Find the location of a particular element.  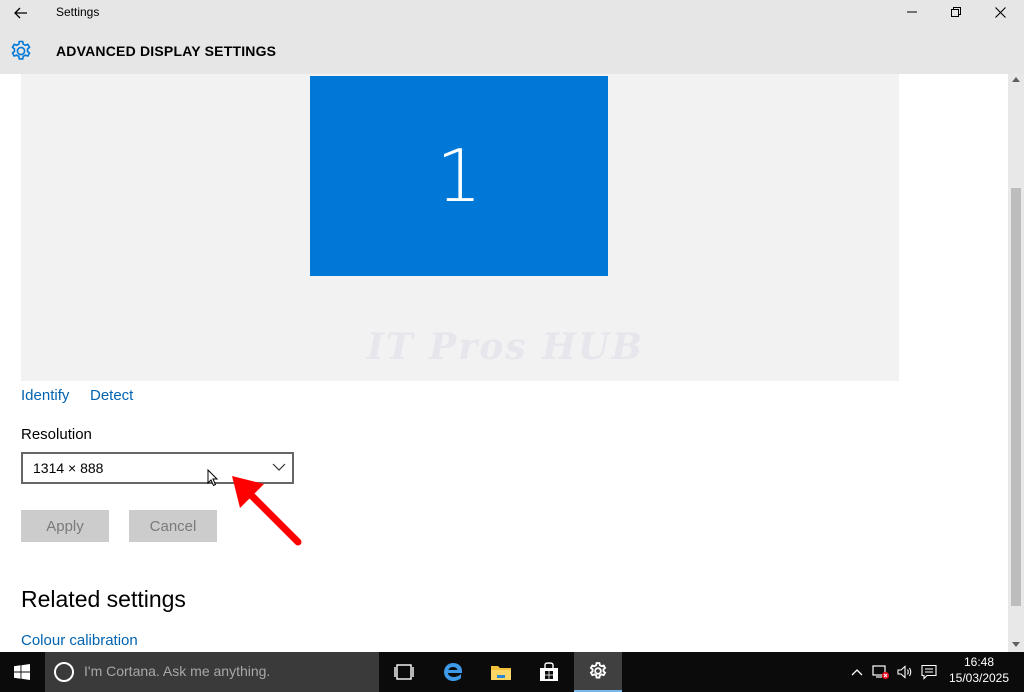

show-hidden-icons-button is located at coordinates (857, 672).